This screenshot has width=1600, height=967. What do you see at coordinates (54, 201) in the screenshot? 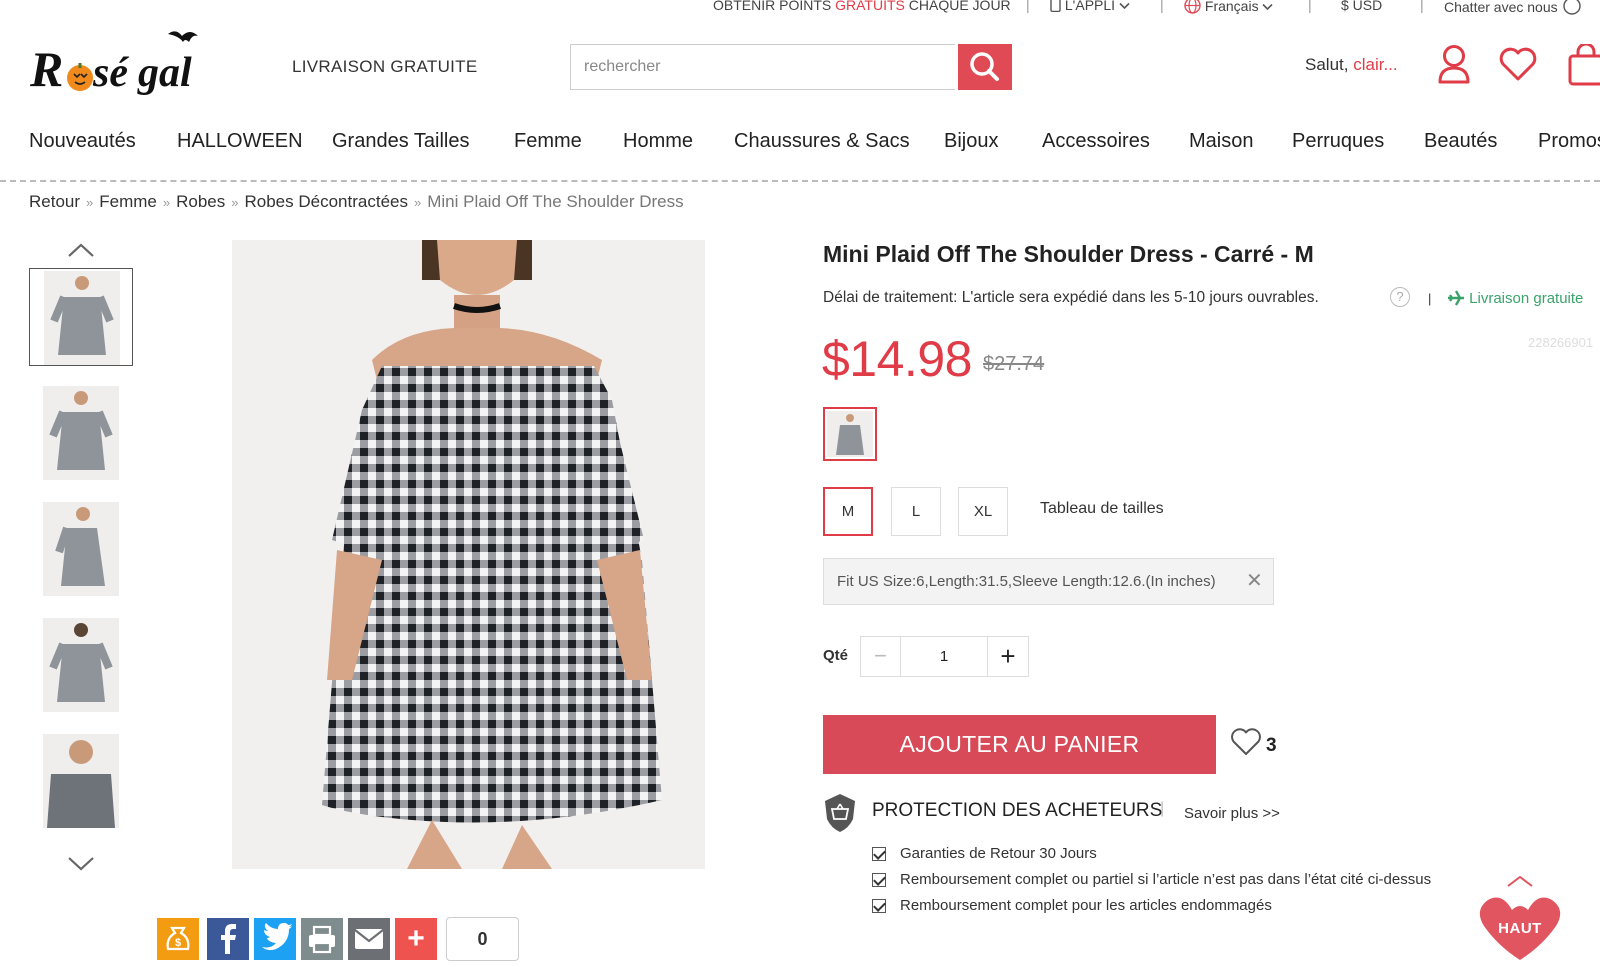
I see `breadcrumb-back: Retour` at bounding box center [54, 201].